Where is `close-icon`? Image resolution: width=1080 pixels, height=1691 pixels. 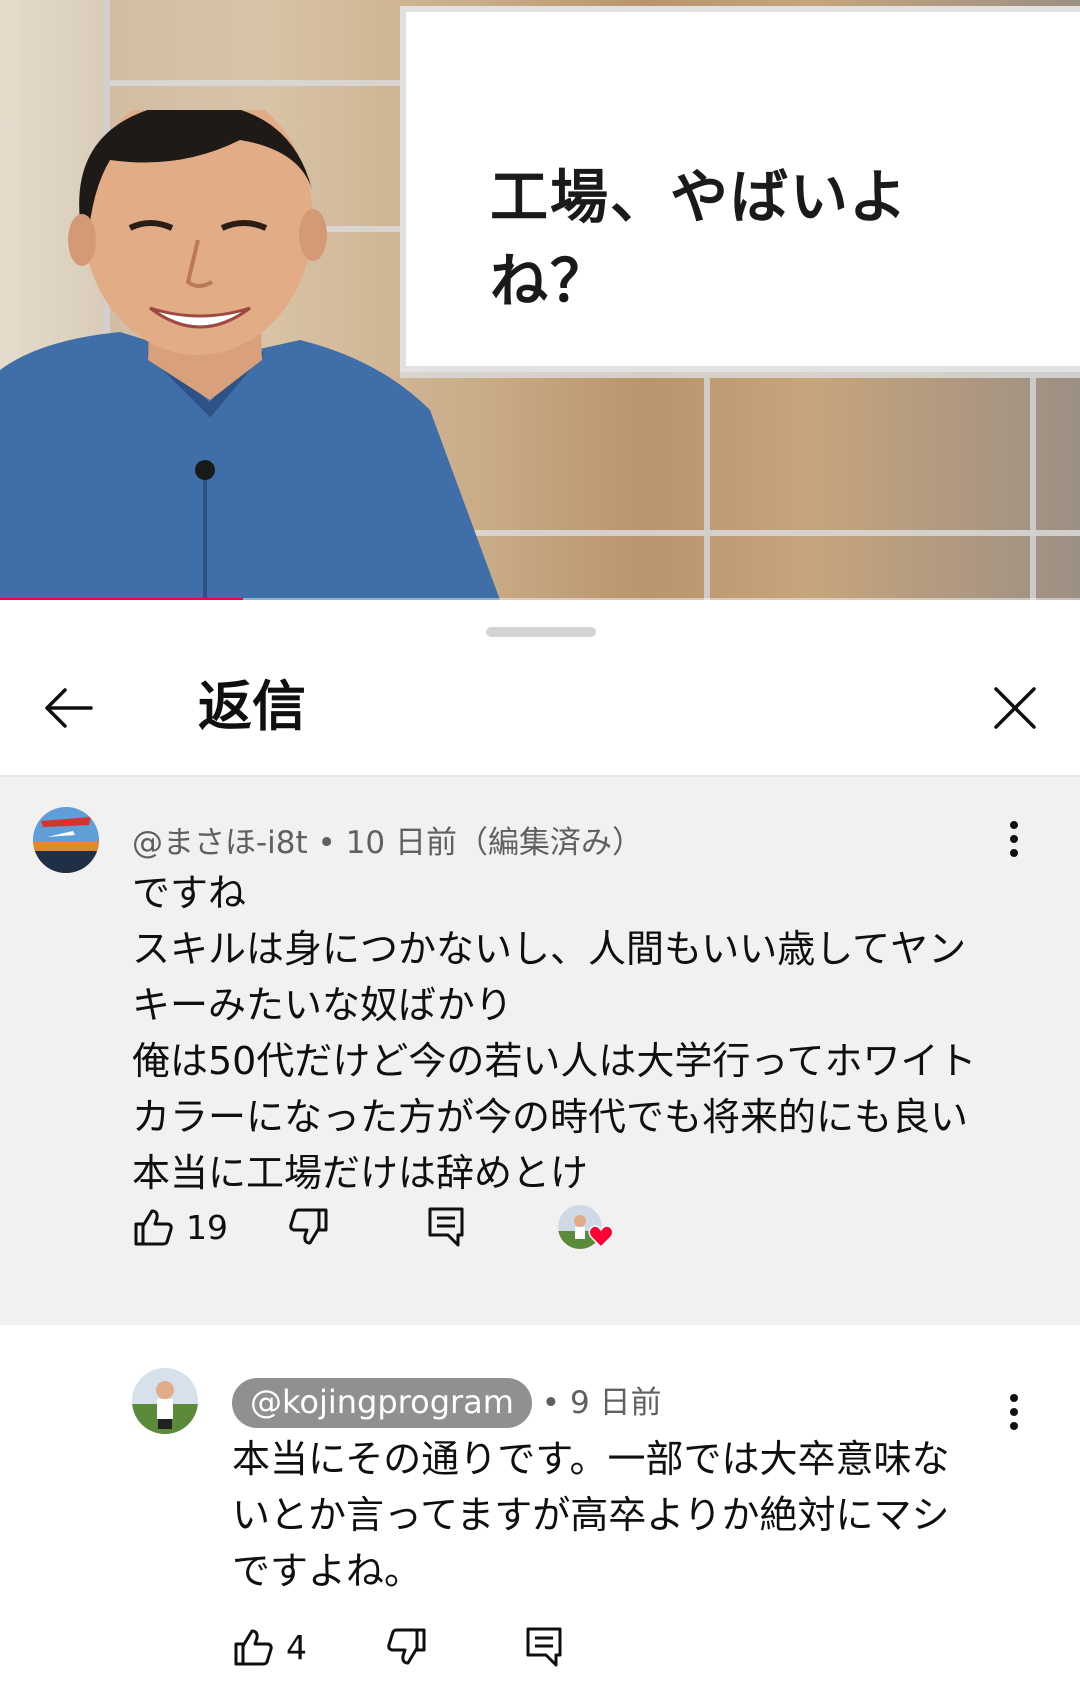 close-icon is located at coordinates (1015, 708).